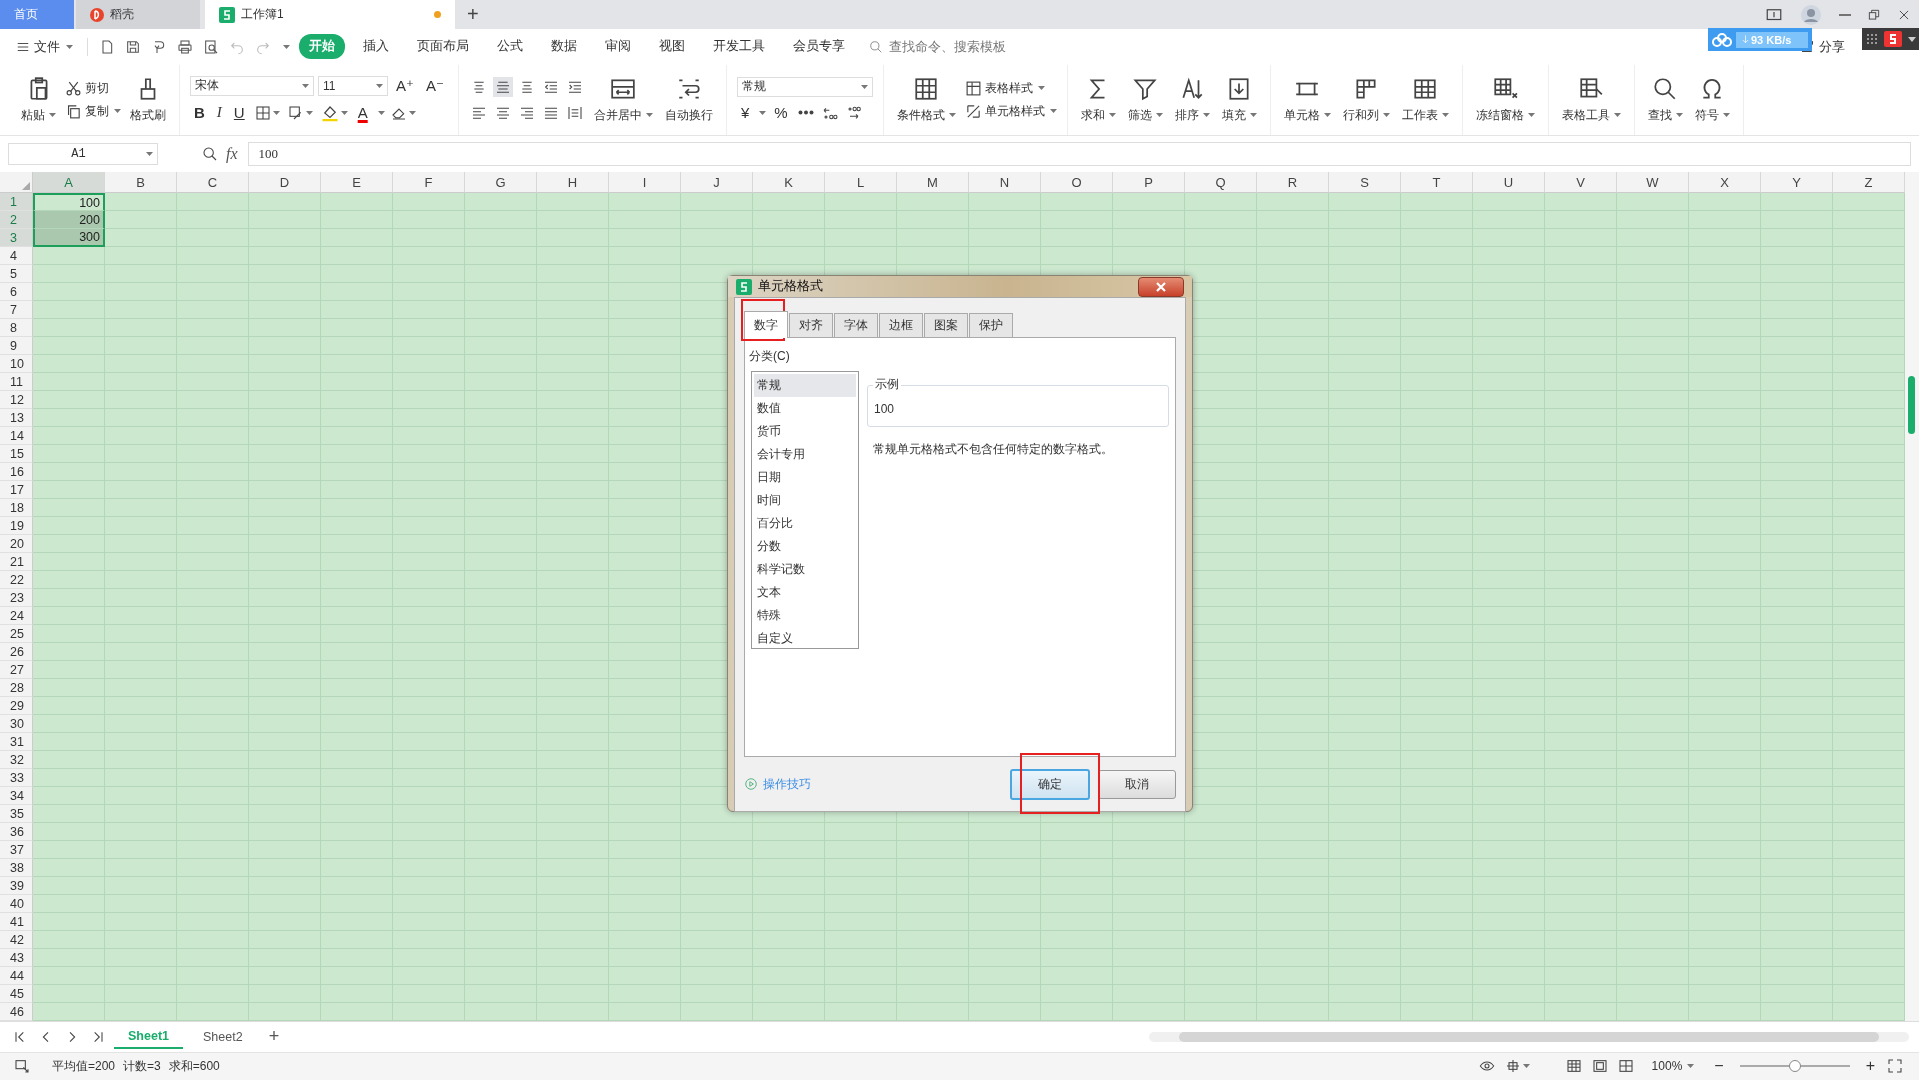 The height and width of the screenshot is (1080, 1919). I want to click on ribbon-button: 单元格, so click(1307, 99).